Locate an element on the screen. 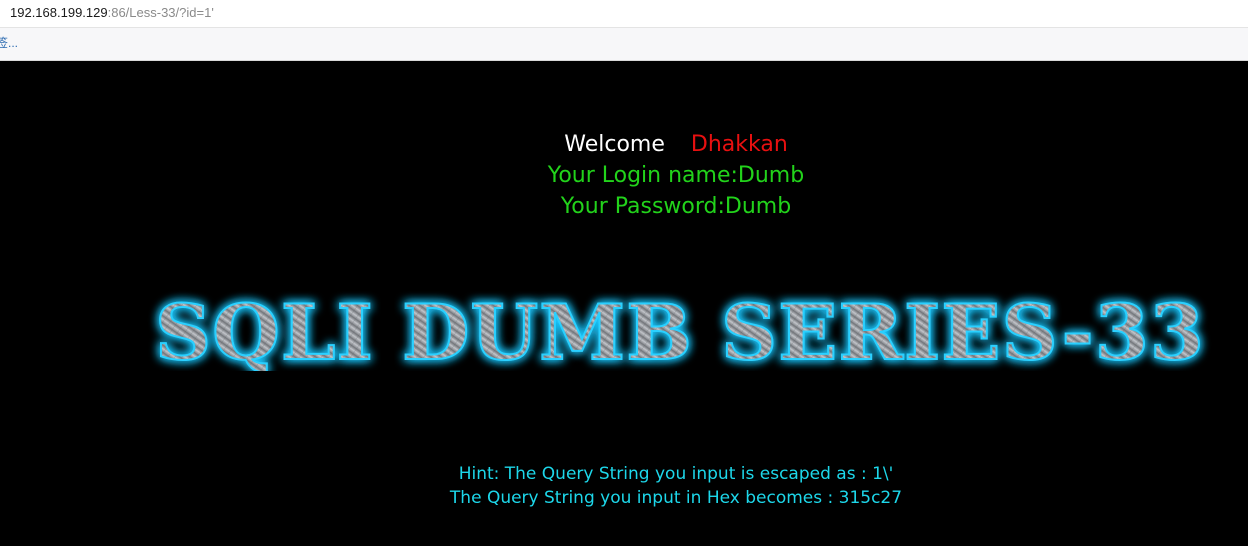  series-banner-image: SQLI DUMB SERIES-33 is located at coordinates (679, 329).